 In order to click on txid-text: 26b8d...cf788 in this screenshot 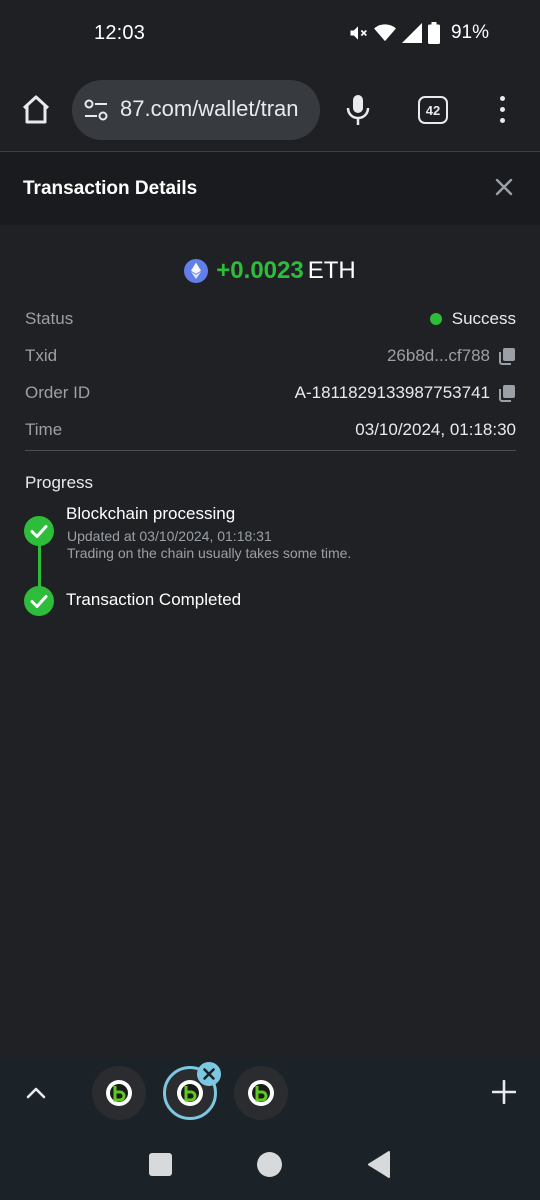, I will do `click(438, 355)`.